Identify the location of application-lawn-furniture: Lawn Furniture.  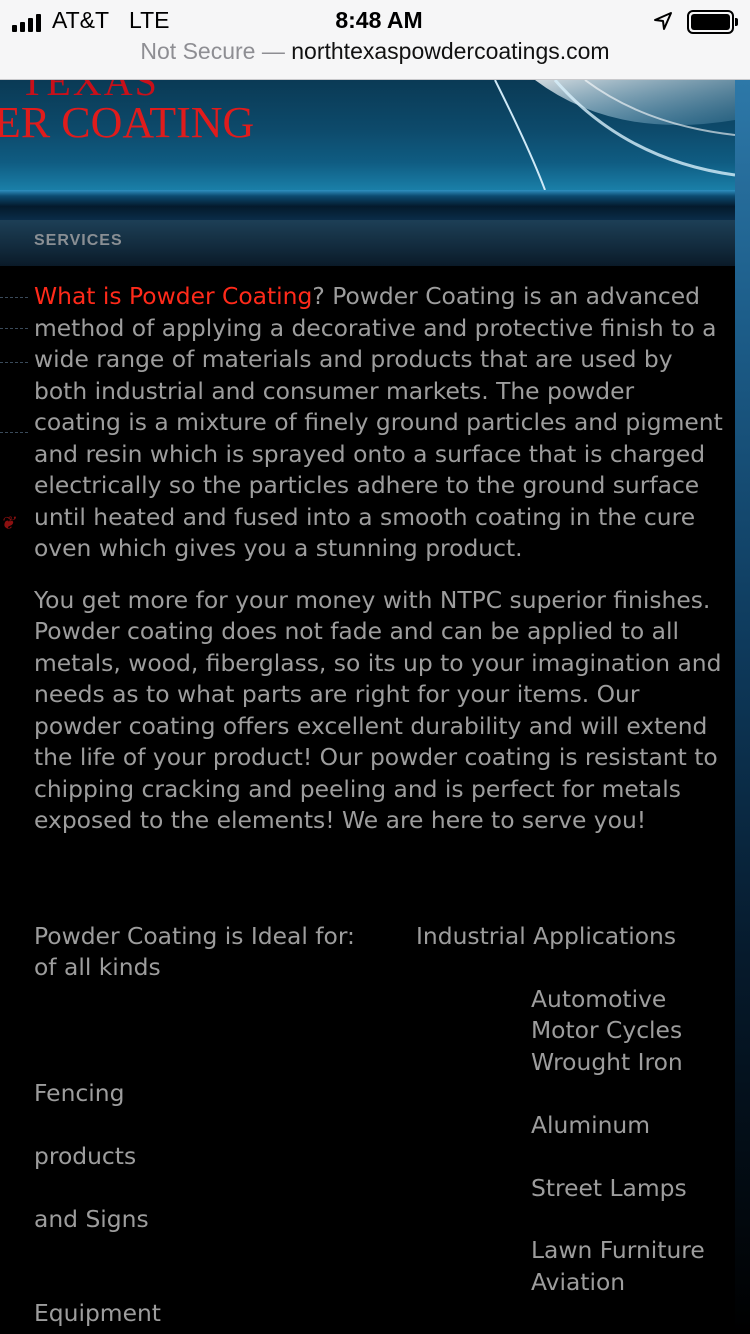
(618, 1250).